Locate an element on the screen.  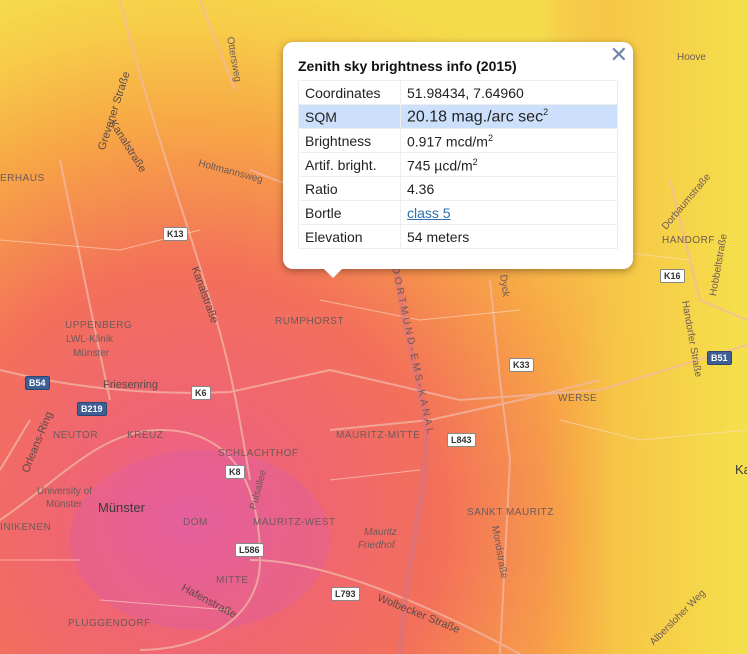
map-label-kliniken: inikenen is located at coordinates (26, 527).